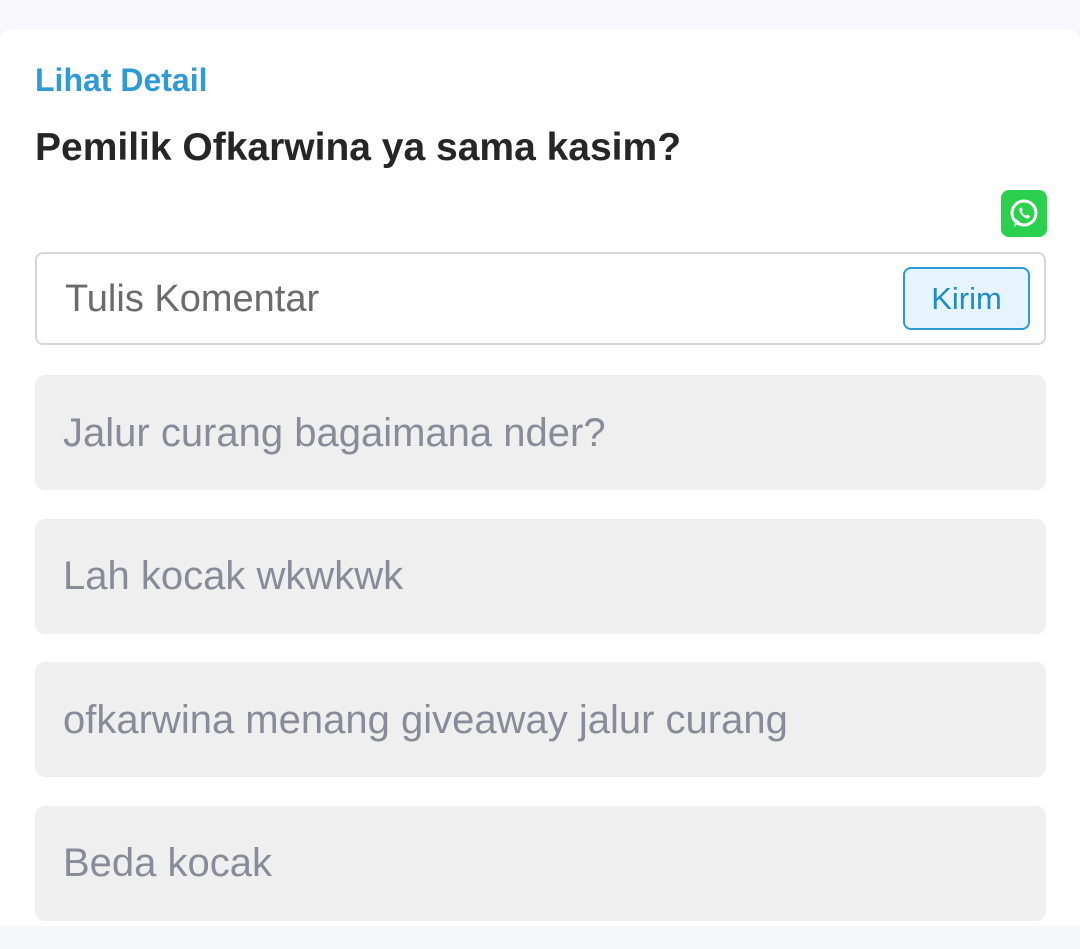 The height and width of the screenshot is (949, 1080). Describe the element at coordinates (966, 298) in the screenshot. I see `send-button: Kirim` at that location.